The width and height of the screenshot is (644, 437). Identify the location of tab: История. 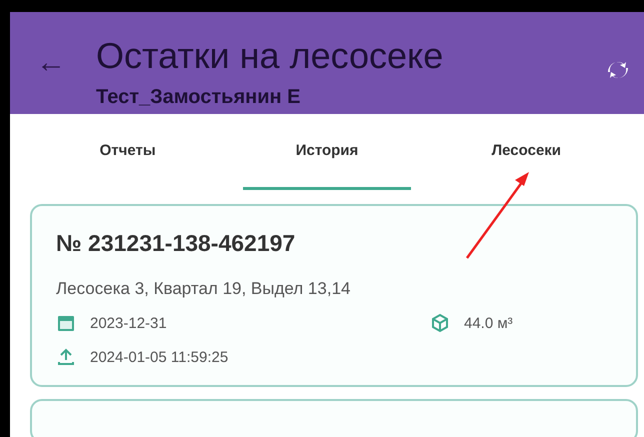
(327, 152).